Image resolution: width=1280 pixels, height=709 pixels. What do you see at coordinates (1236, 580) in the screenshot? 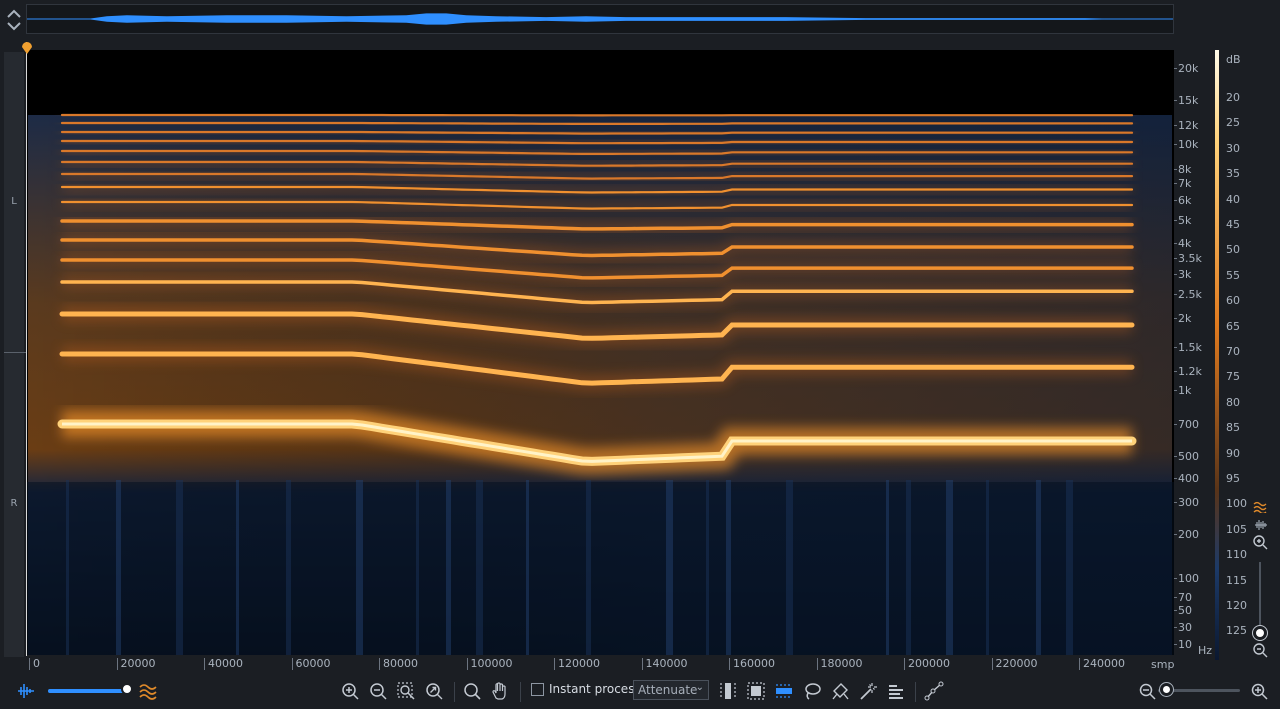
I see `db-tick-label: 115` at bounding box center [1236, 580].